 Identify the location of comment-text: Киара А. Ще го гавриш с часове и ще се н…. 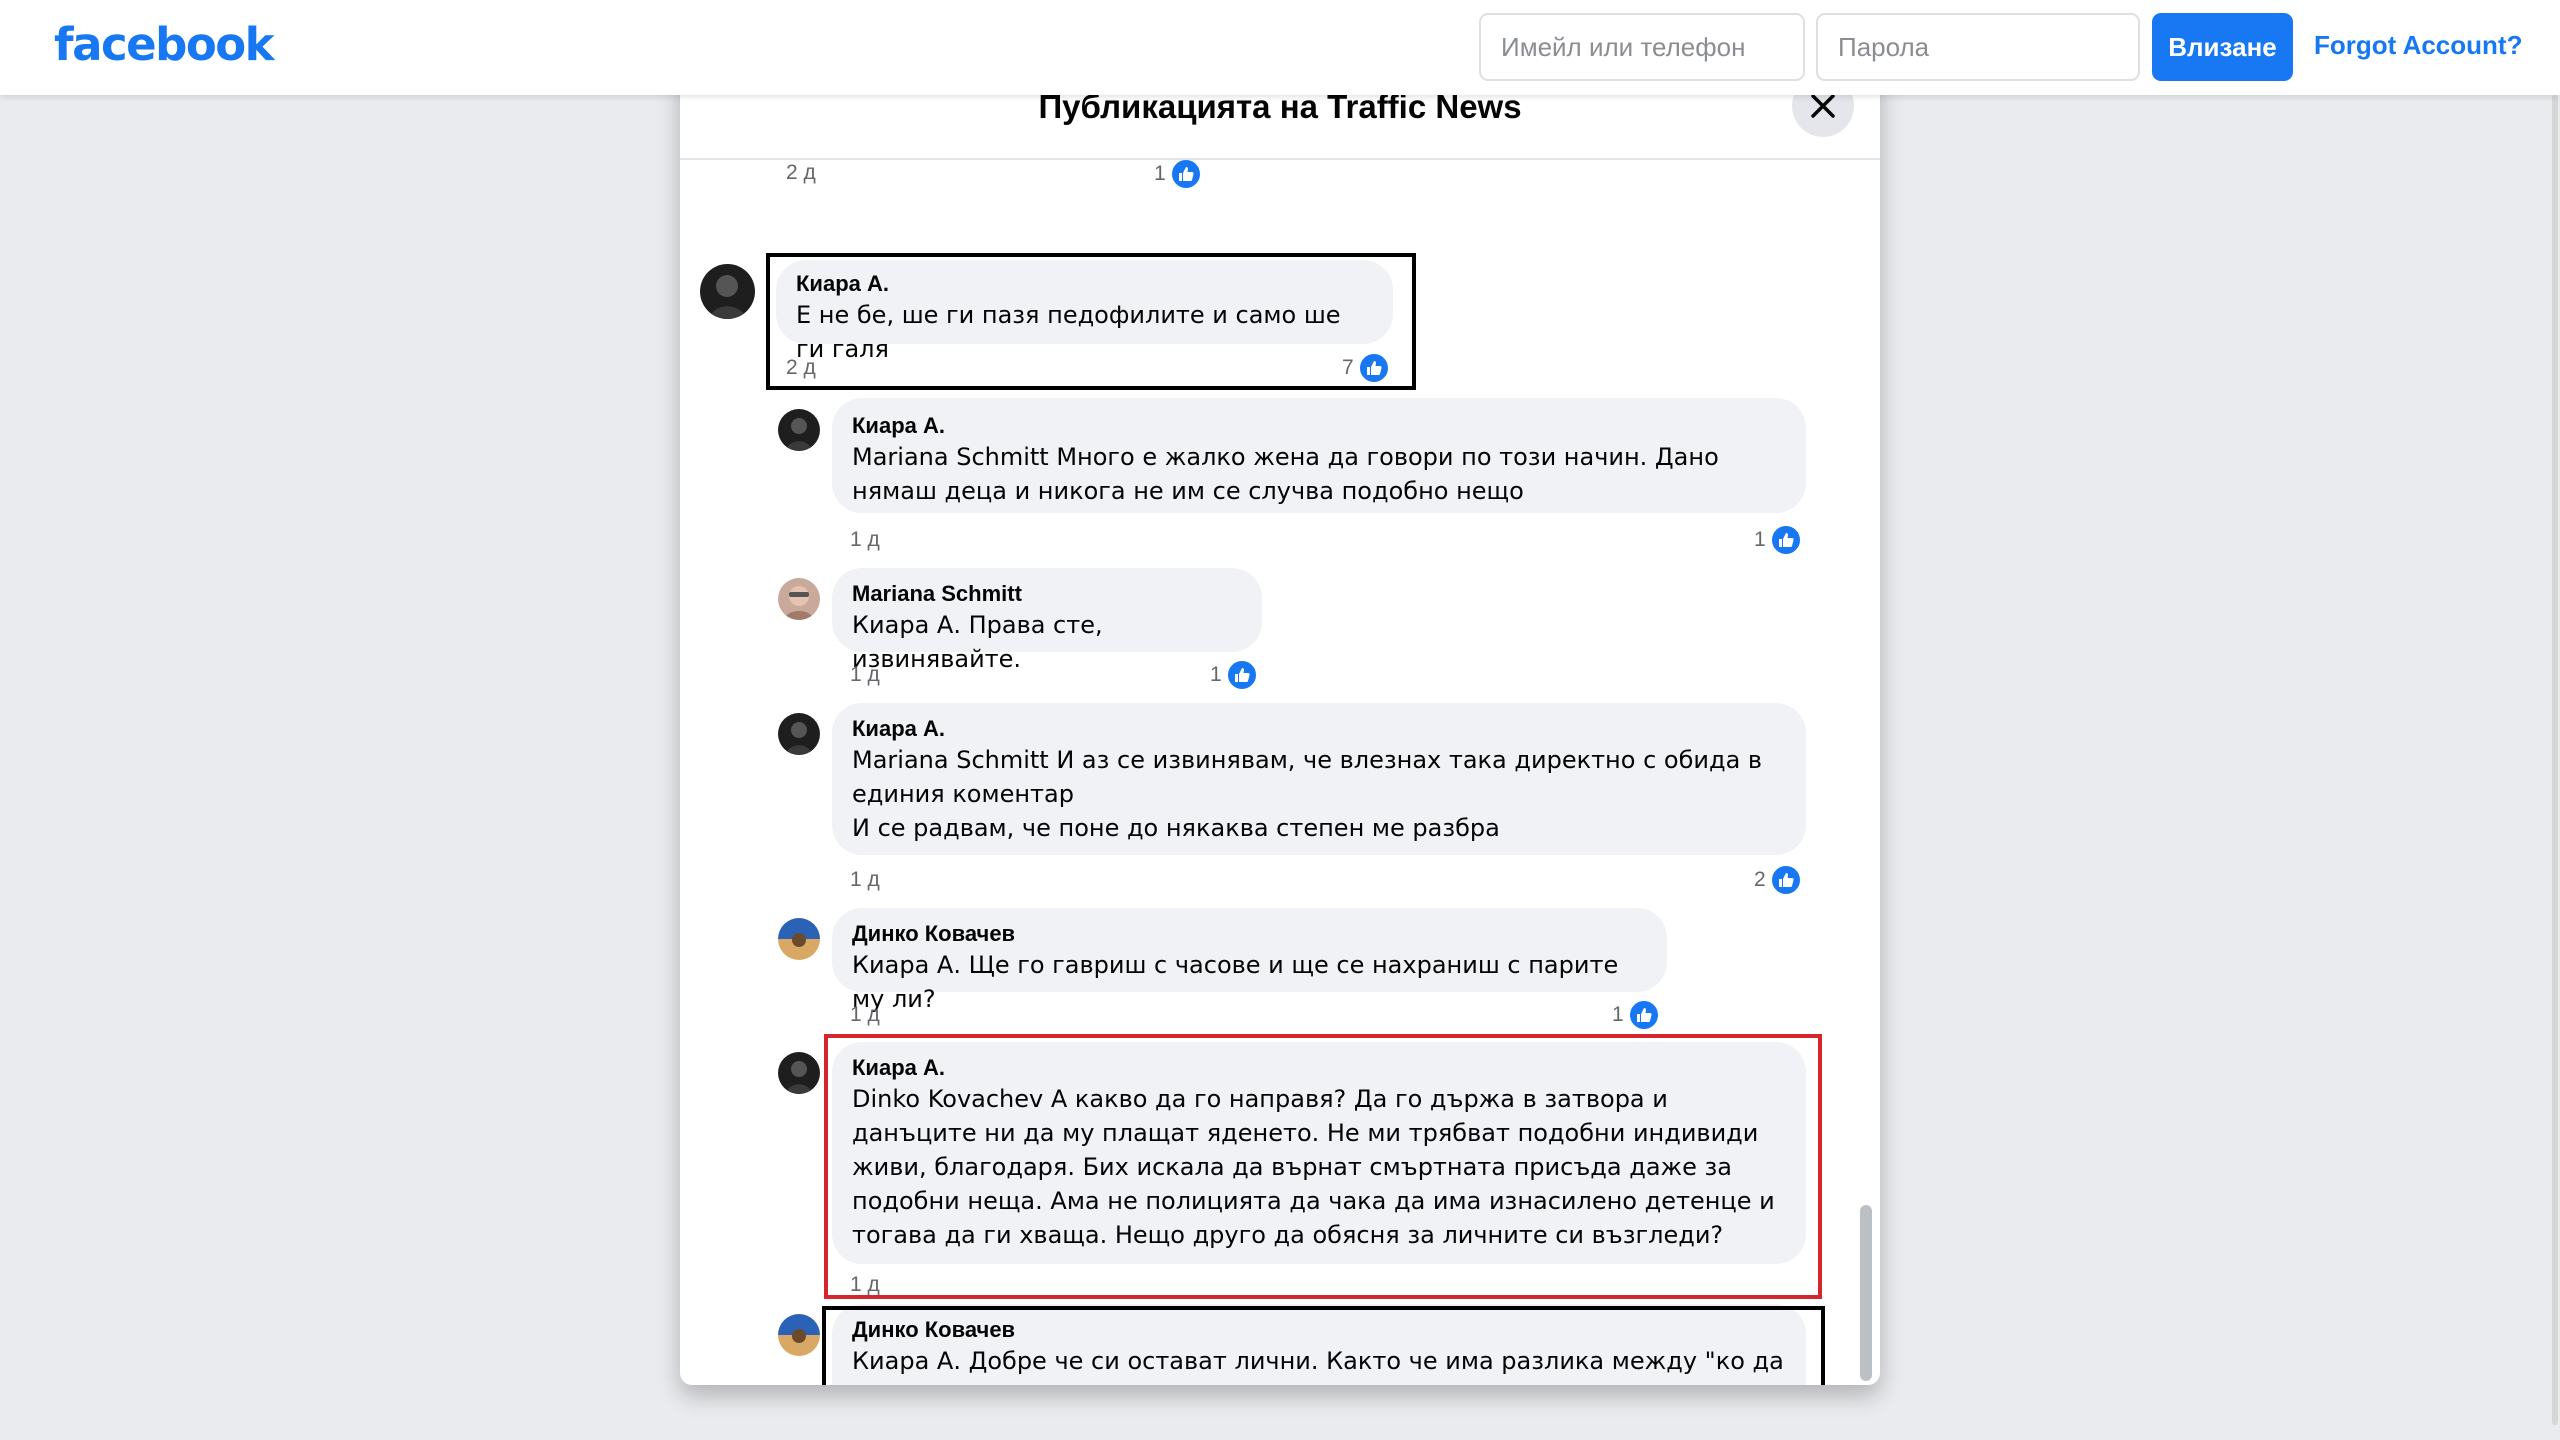
(1239, 982).